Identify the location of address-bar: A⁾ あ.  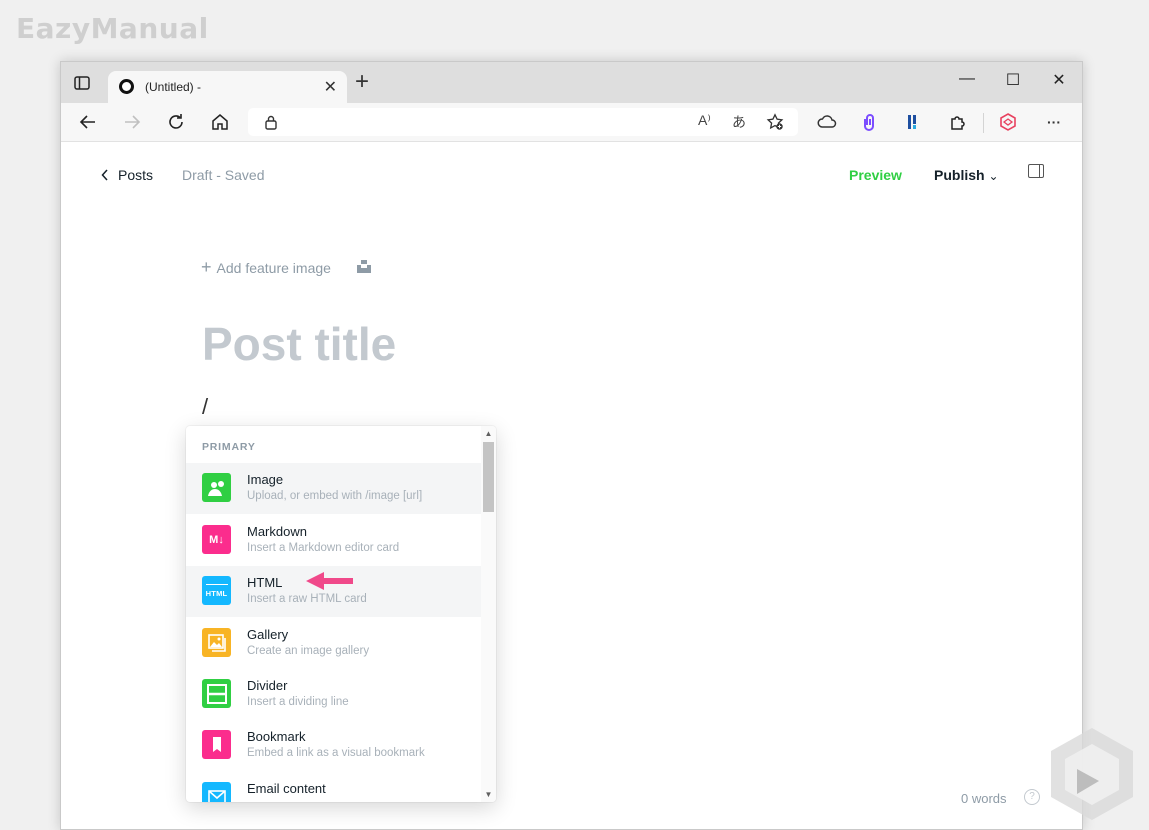
(523, 122).